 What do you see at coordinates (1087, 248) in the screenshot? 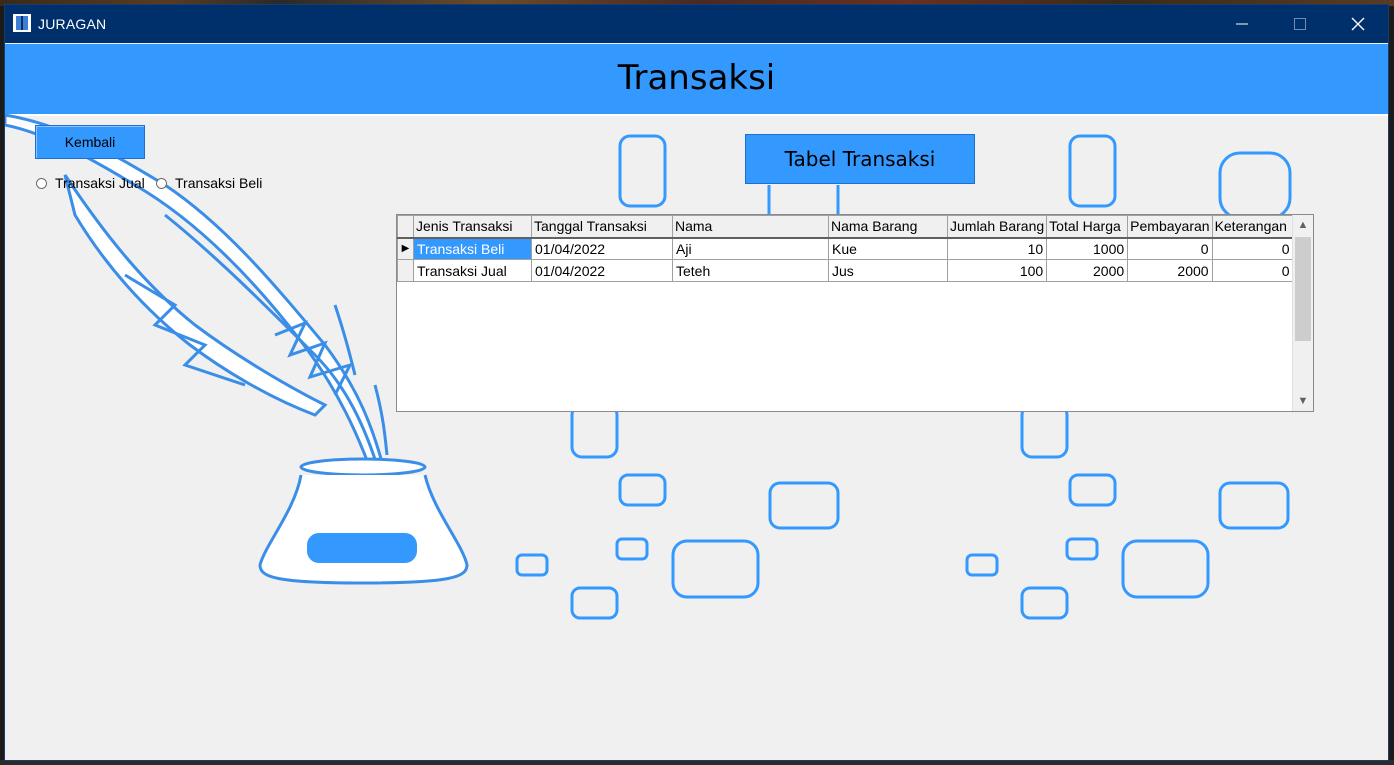
I see `table-cell: 1000` at bounding box center [1087, 248].